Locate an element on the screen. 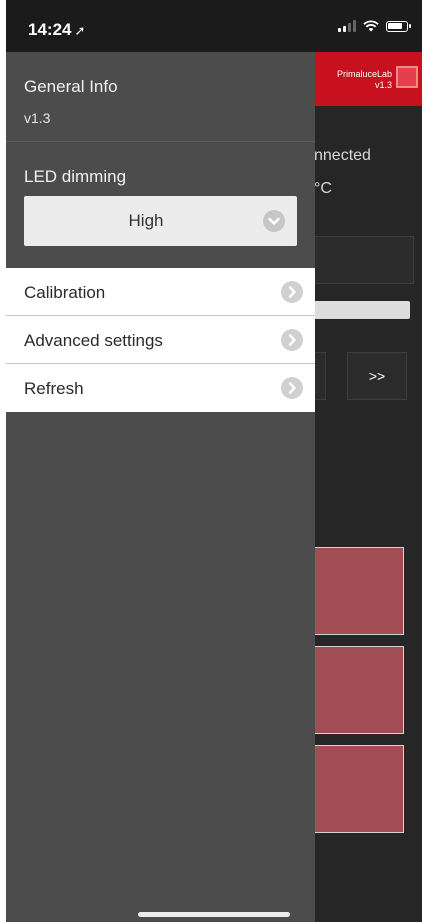 This screenshot has width=428, height=922. menu-item-label: Refresh is located at coordinates (54, 388).